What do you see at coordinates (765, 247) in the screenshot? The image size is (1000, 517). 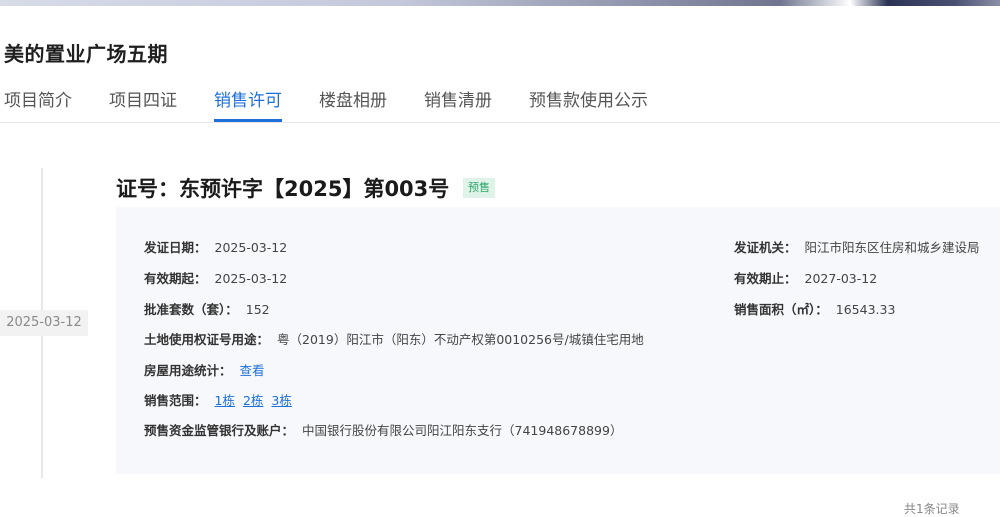 I see `authority-label: 发证机关：` at bounding box center [765, 247].